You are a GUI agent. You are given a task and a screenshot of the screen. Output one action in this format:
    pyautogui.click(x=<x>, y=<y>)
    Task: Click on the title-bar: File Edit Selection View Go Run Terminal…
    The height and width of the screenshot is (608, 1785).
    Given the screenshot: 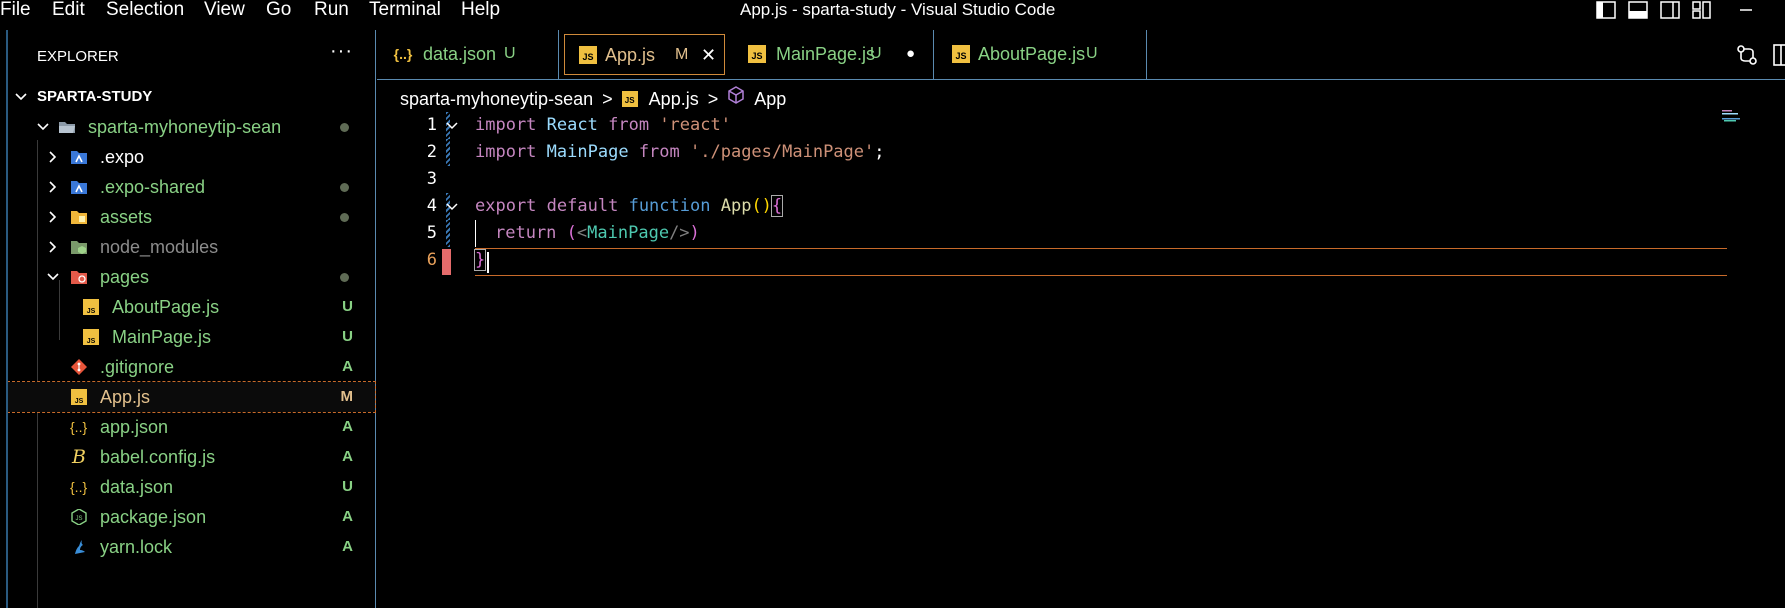 What is the action you would take?
    pyautogui.click(x=892, y=11)
    